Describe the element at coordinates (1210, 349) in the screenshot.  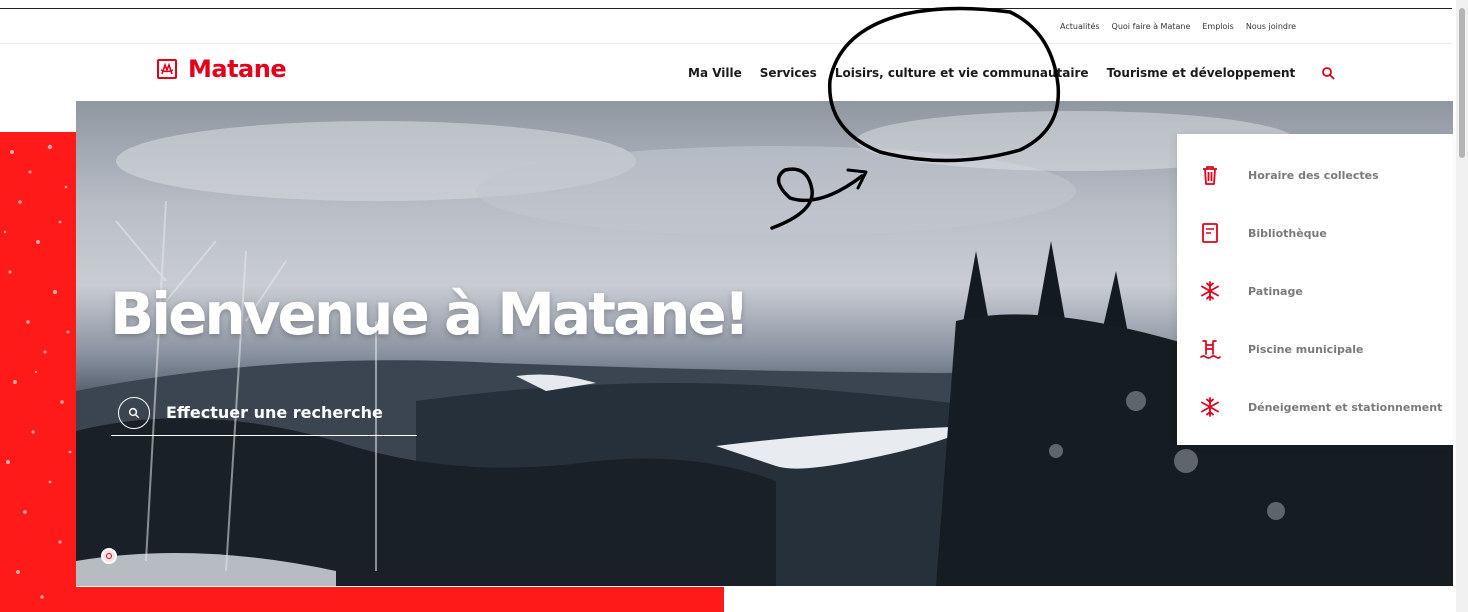
I see `pool-ladder-icon` at that location.